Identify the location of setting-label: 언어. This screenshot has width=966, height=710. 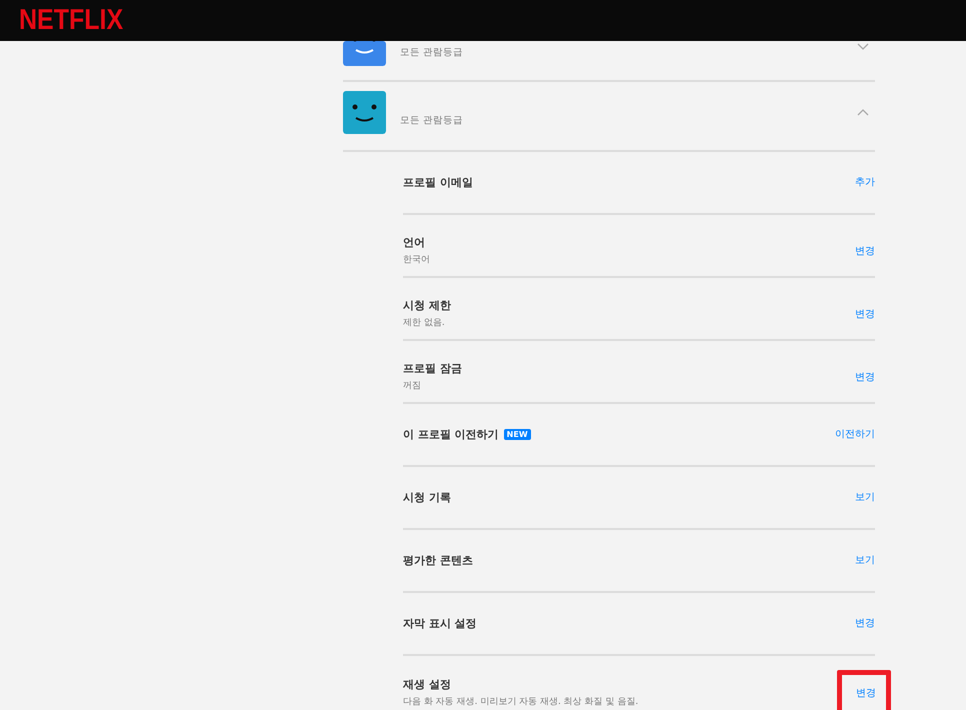
(414, 242).